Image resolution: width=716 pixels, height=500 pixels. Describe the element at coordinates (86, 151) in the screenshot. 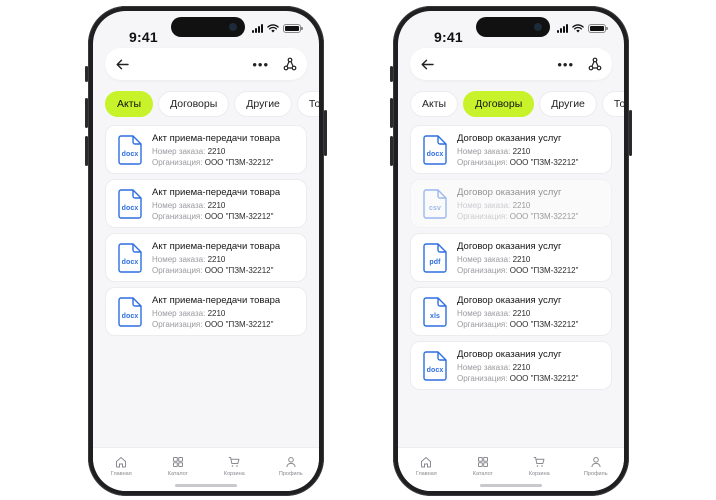

I see `volume-down-button` at that location.